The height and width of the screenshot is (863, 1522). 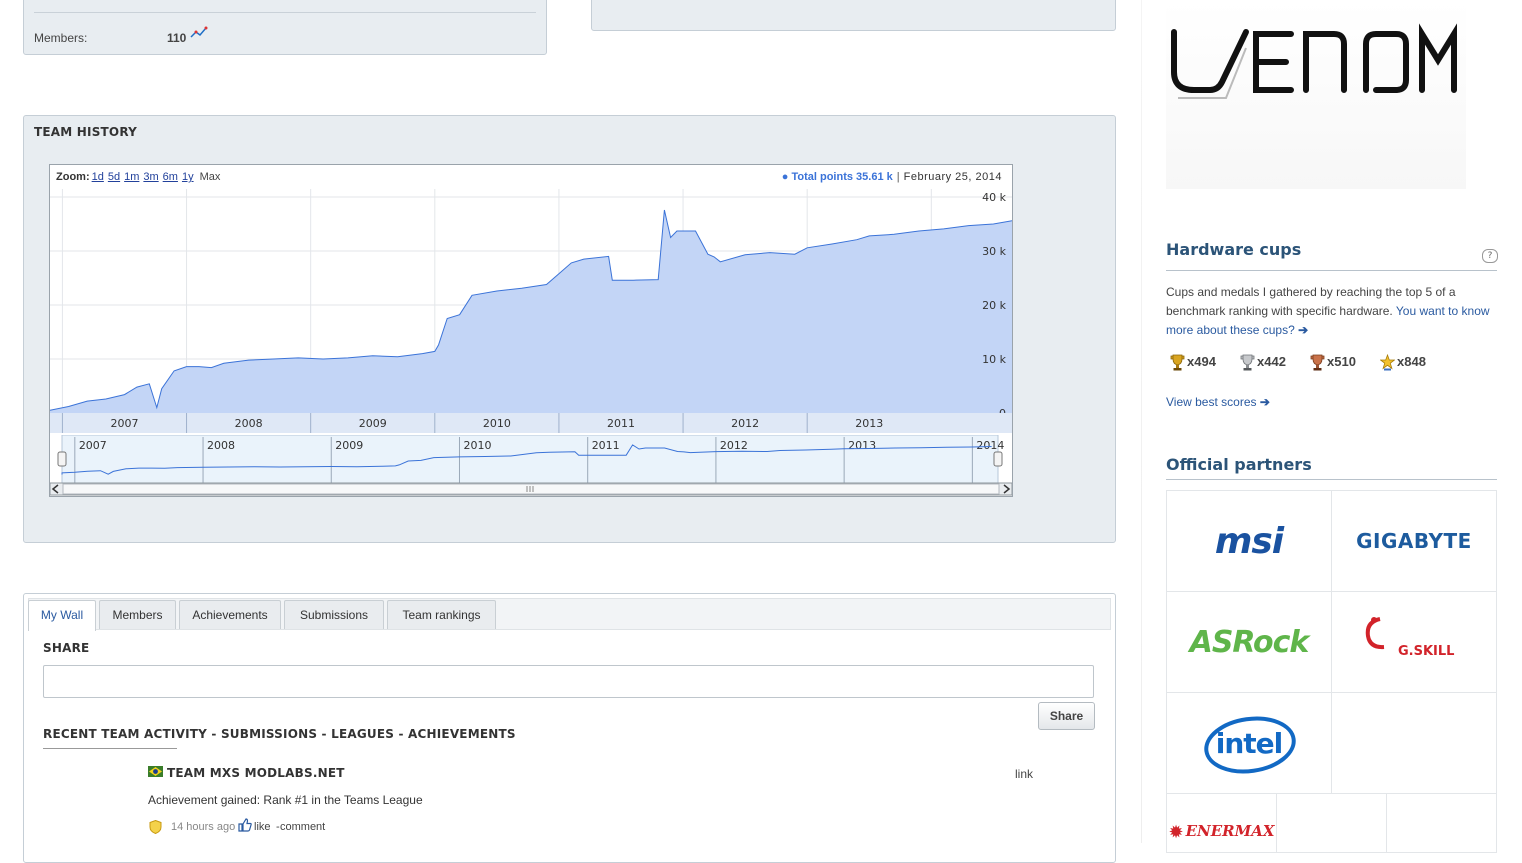 What do you see at coordinates (114, 177) in the screenshot?
I see `zoom-5d: 5d` at bounding box center [114, 177].